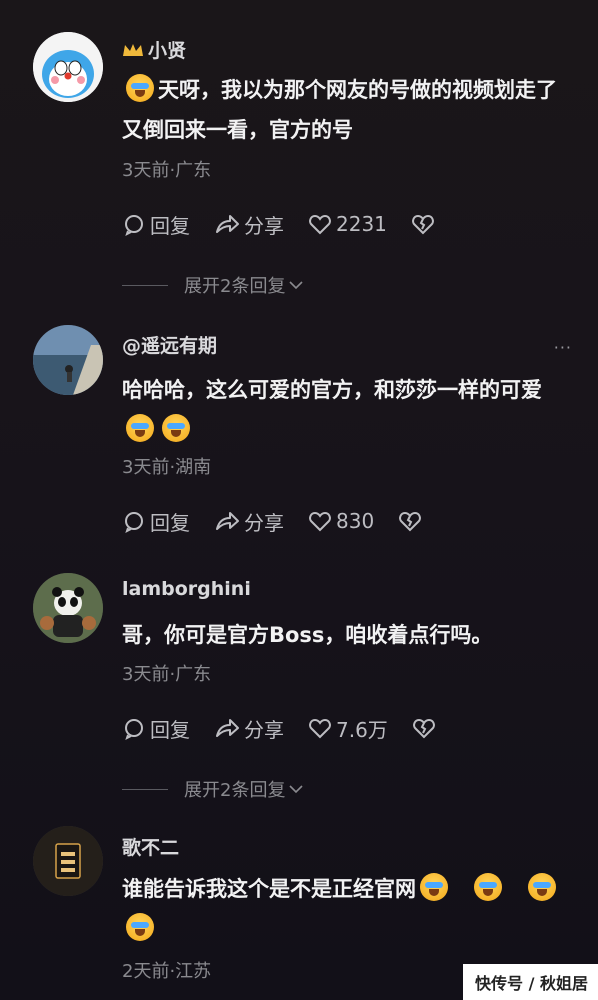 This screenshot has height=1000, width=598. Describe the element at coordinates (563, 347) in the screenshot. I see `more-options-button: ···` at that location.